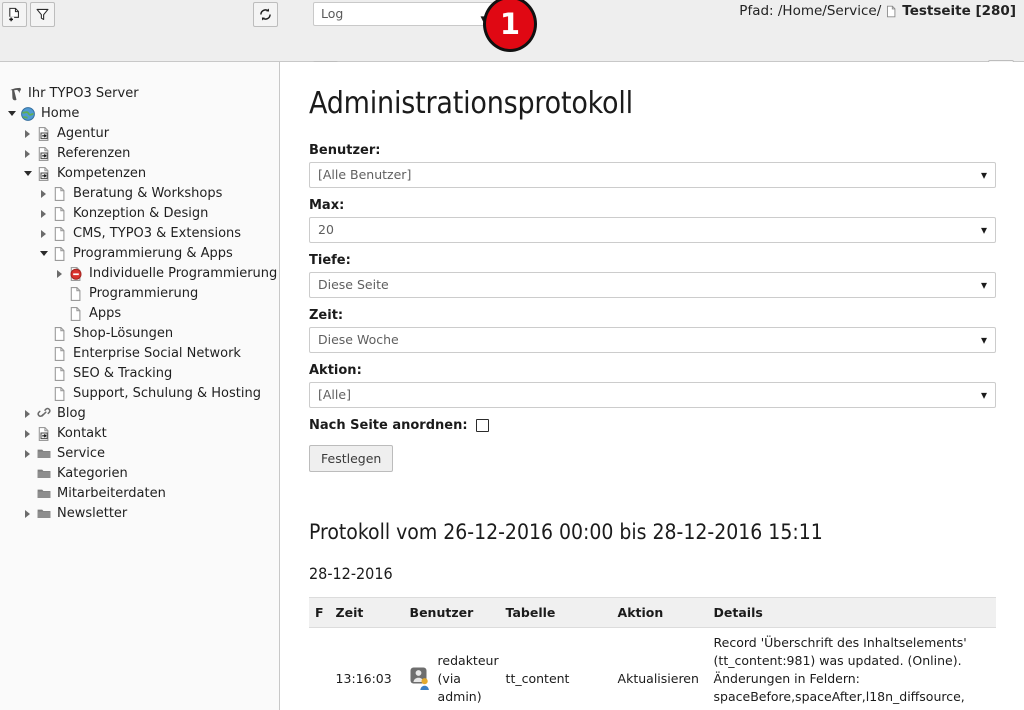 Image resolution: width=1024 pixels, height=710 pixels. I want to click on log-col-header: Aktion, so click(659, 612).